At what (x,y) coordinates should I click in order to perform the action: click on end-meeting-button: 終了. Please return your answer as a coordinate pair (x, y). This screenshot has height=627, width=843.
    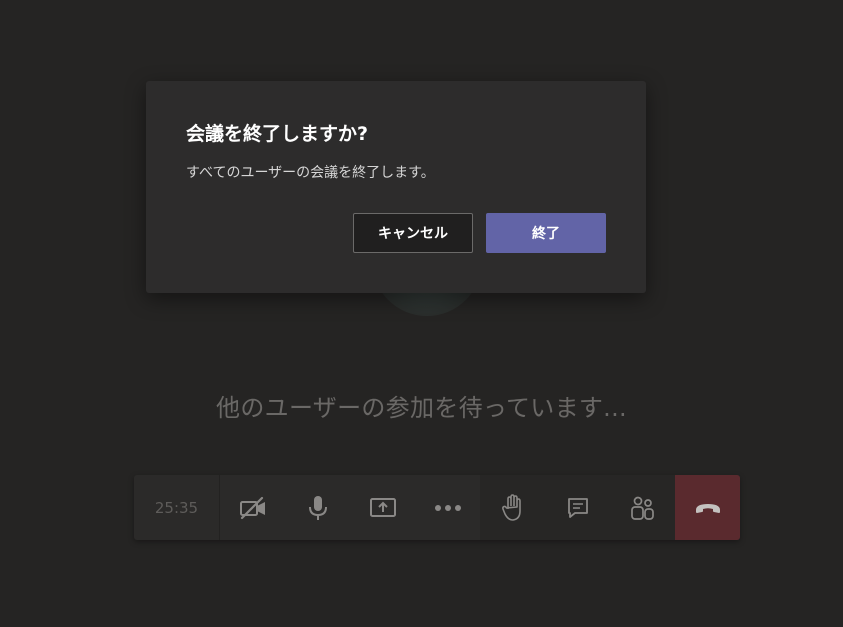
    Looking at the image, I should click on (546, 233).